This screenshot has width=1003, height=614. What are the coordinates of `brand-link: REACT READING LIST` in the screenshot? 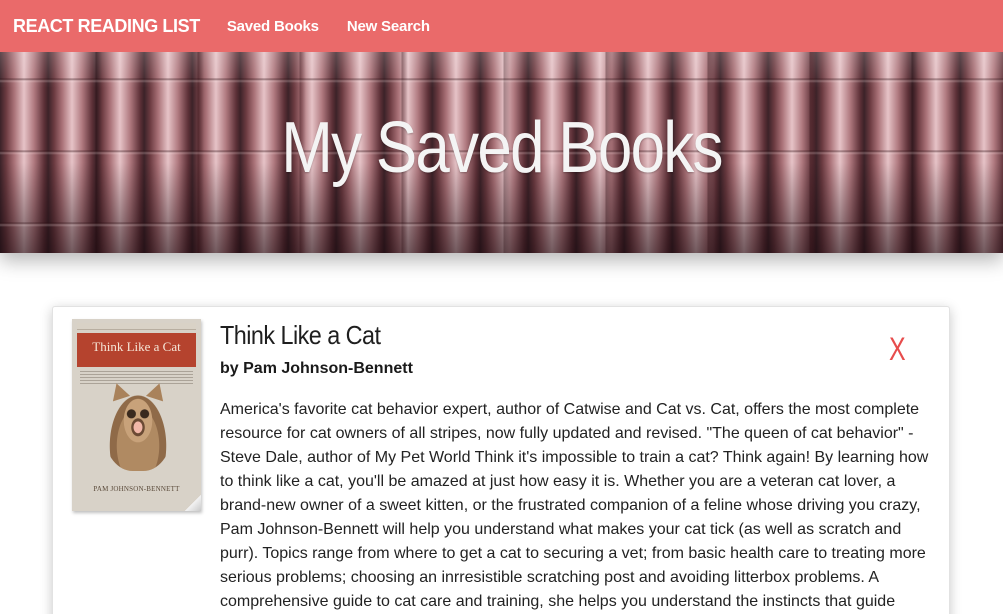 It's located at (106, 26).